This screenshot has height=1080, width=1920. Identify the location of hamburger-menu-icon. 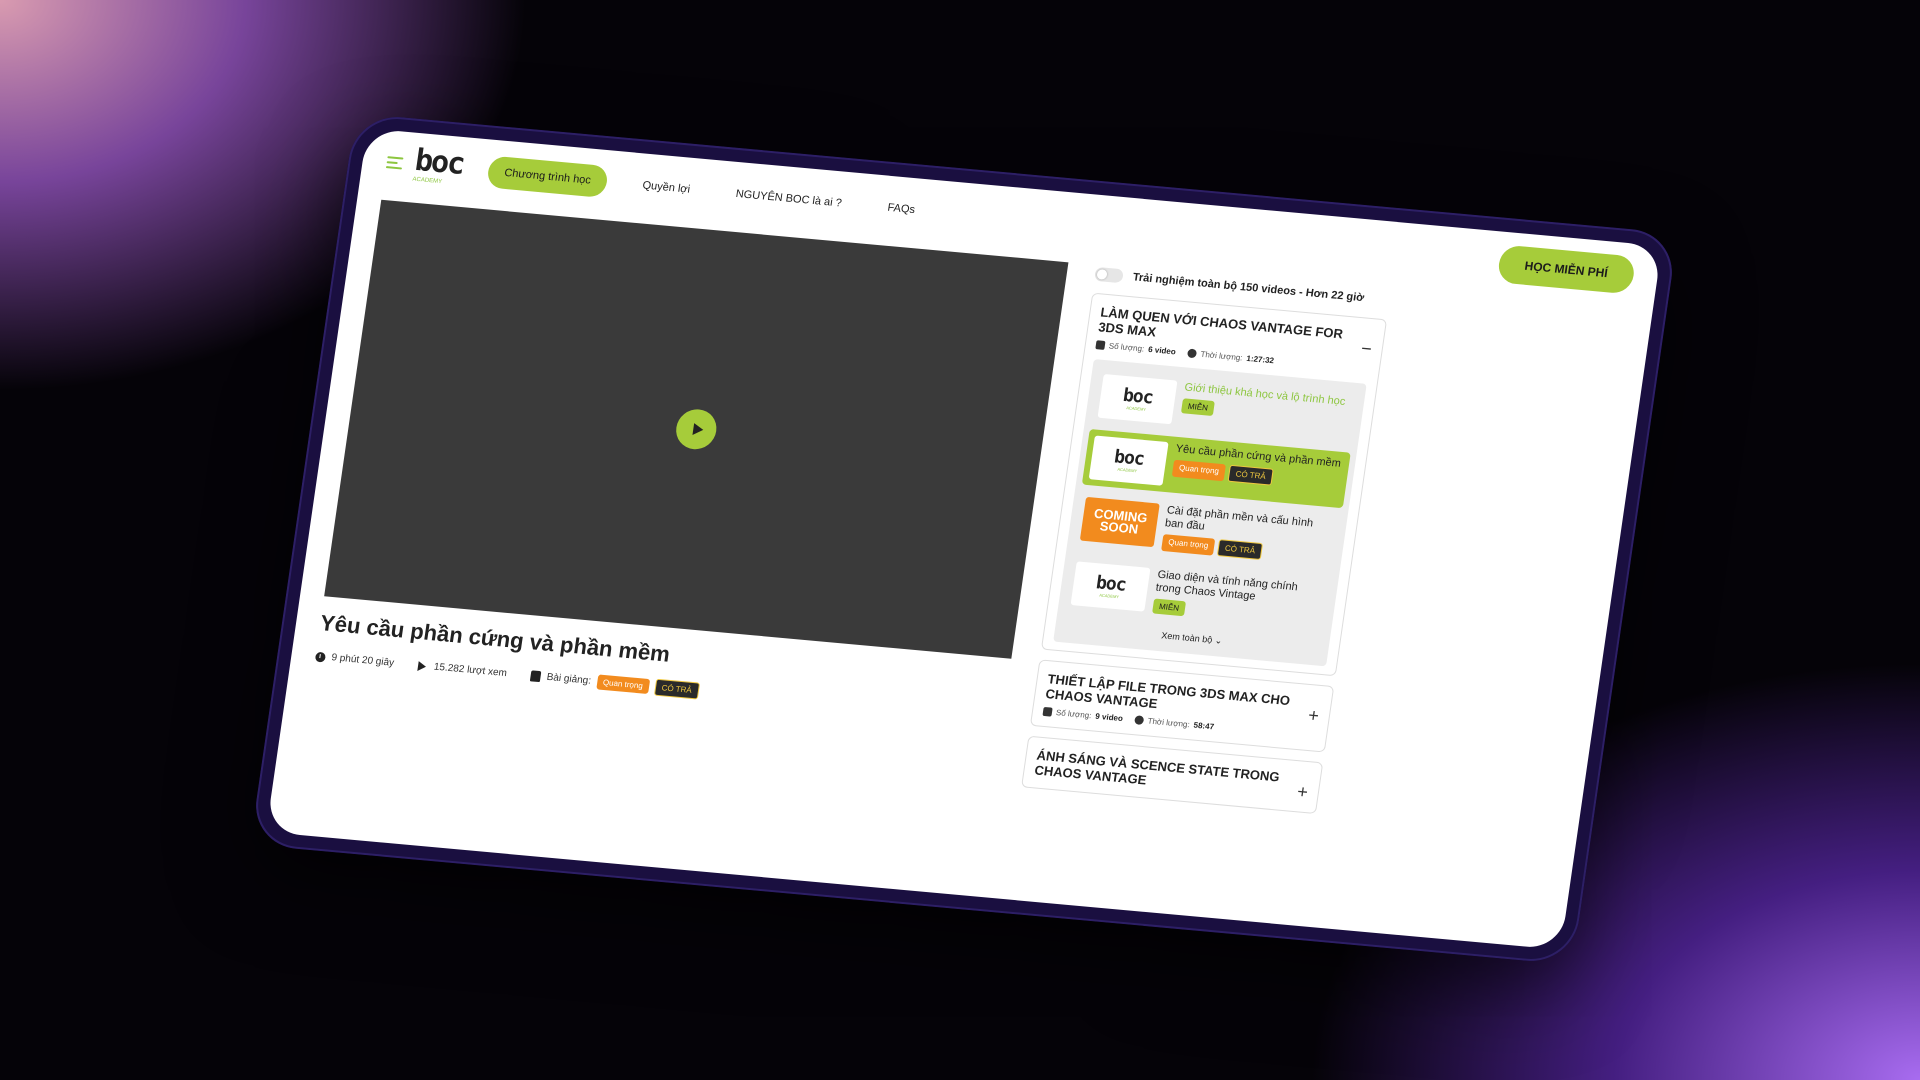
(394, 163).